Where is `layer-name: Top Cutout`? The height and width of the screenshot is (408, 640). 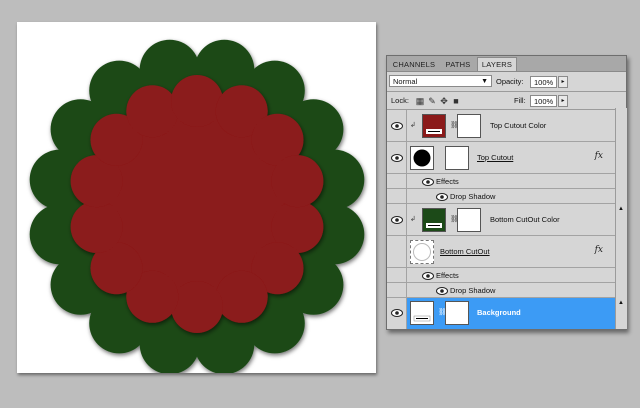
layer-name: Top Cutout is located at coordinates (495, 158).